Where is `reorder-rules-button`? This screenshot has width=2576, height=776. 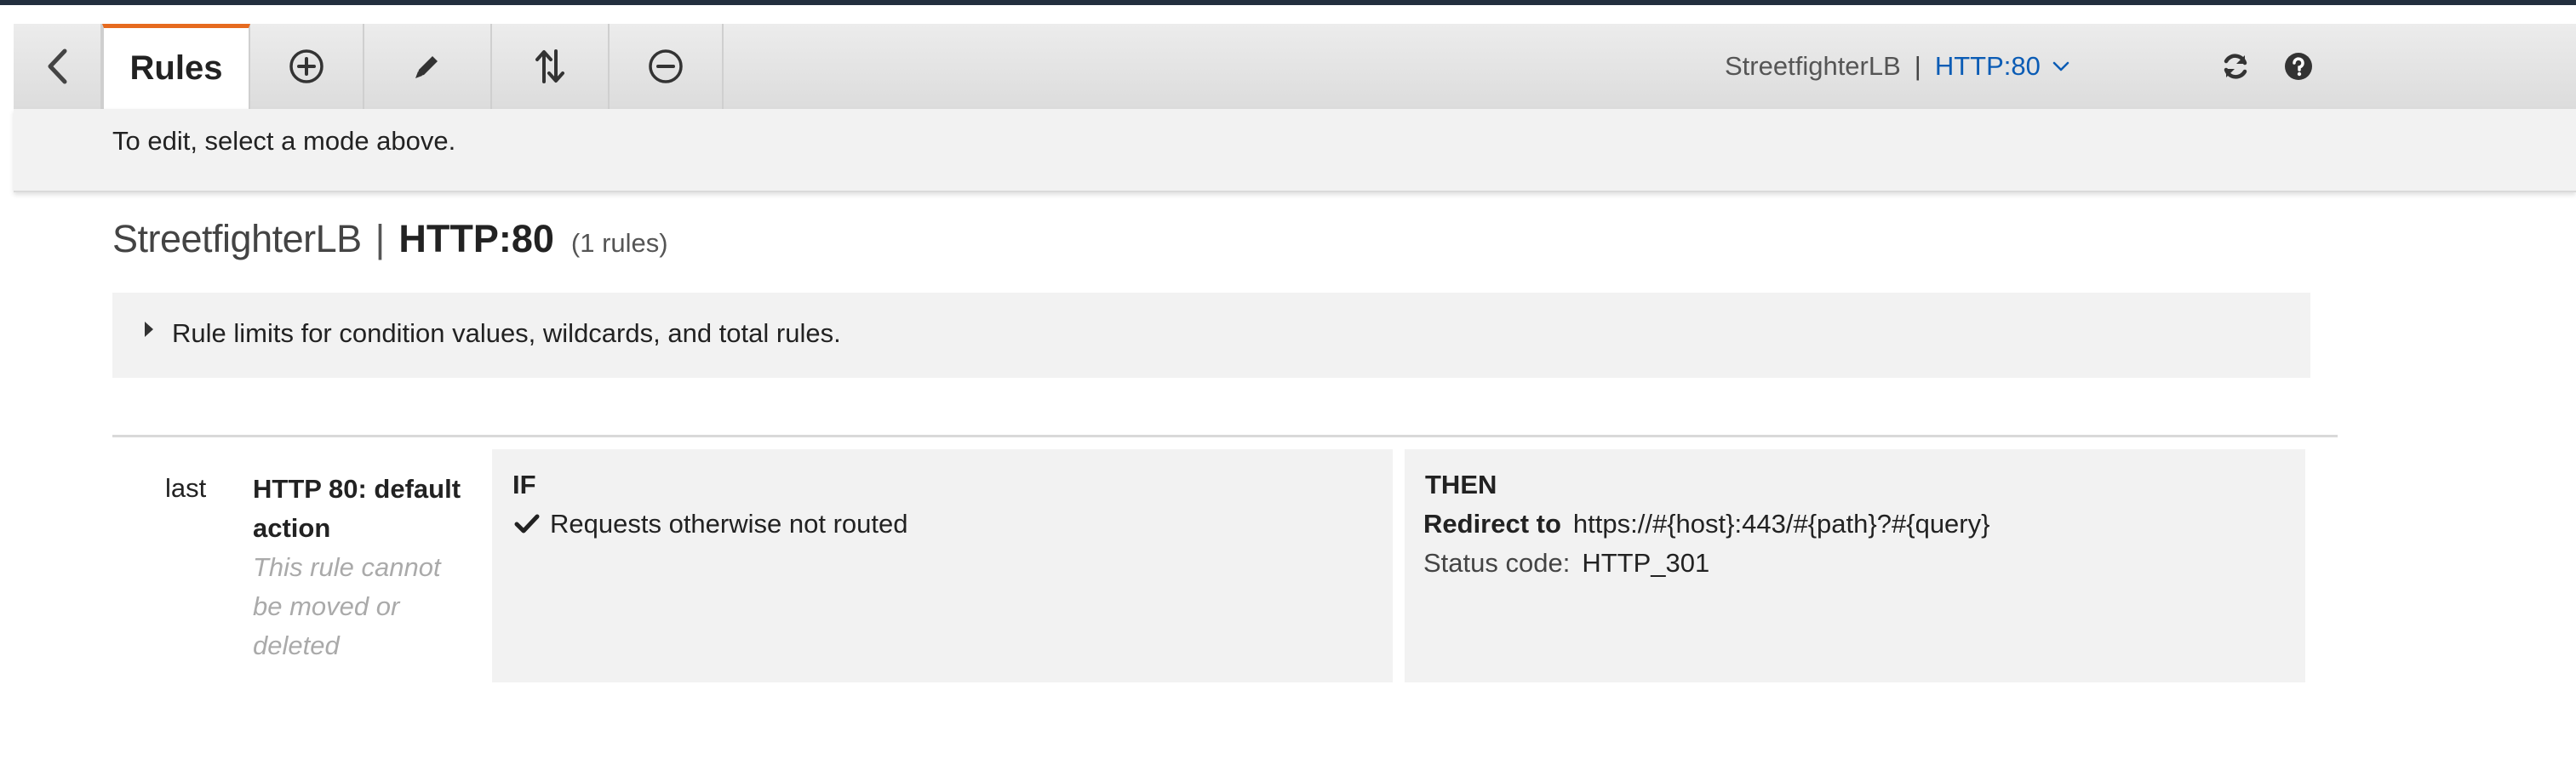
reorder-rules-button is located at coordinates (551, 66).